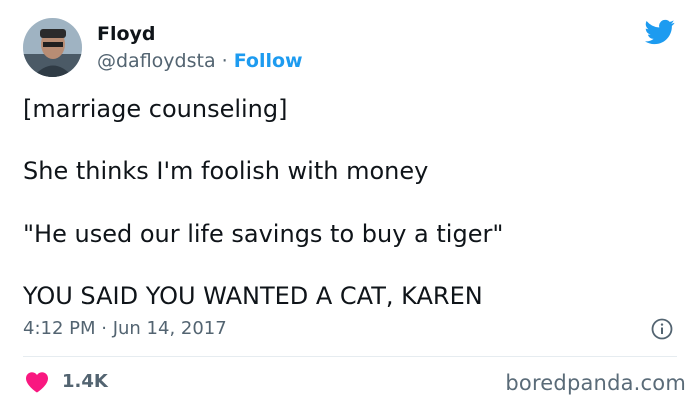 Image resolution: width=700 pixels, height=410 pixels. What do you see at coordinates (226, 171) in the screenshot?
I see `tweet-text-line: She thinks I'm foolish with money` at bounding box center [226, 171].